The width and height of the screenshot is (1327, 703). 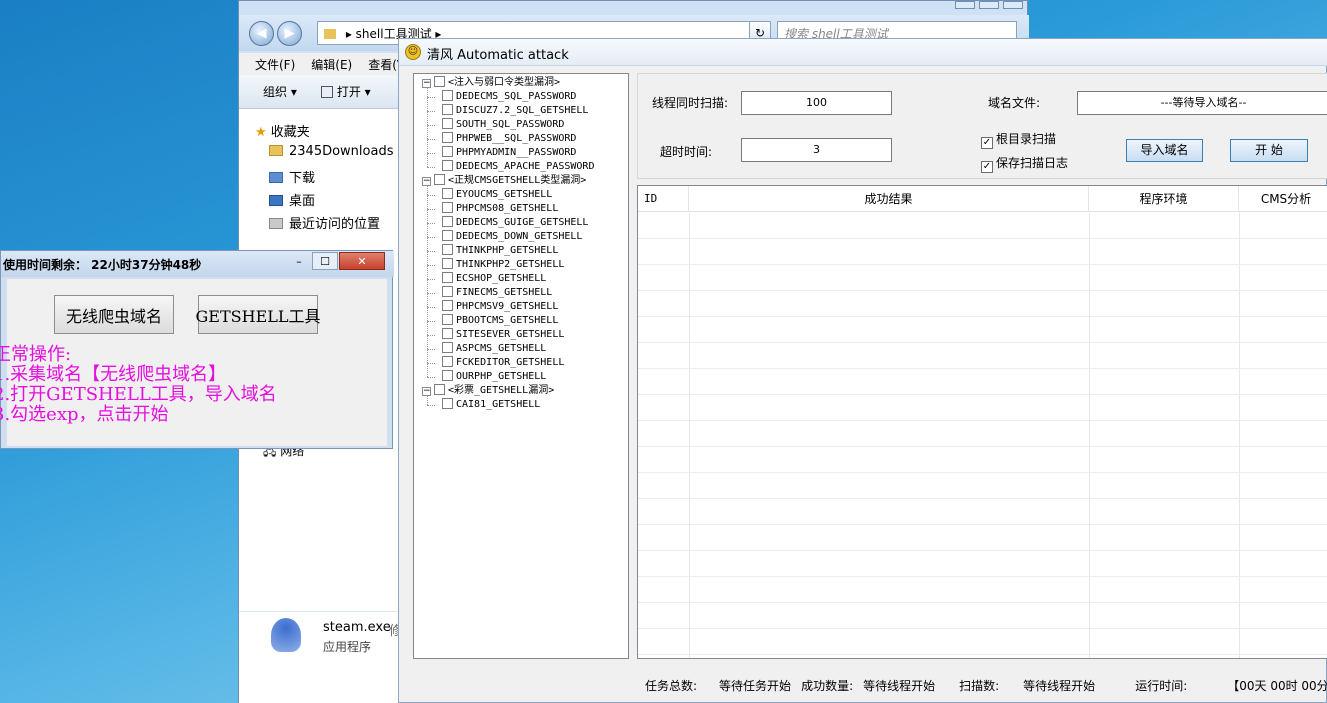 What do you see at coordinates (989, 5) in the screenshot?
I see `explorer-max-button` at bounding box center [989, 5].